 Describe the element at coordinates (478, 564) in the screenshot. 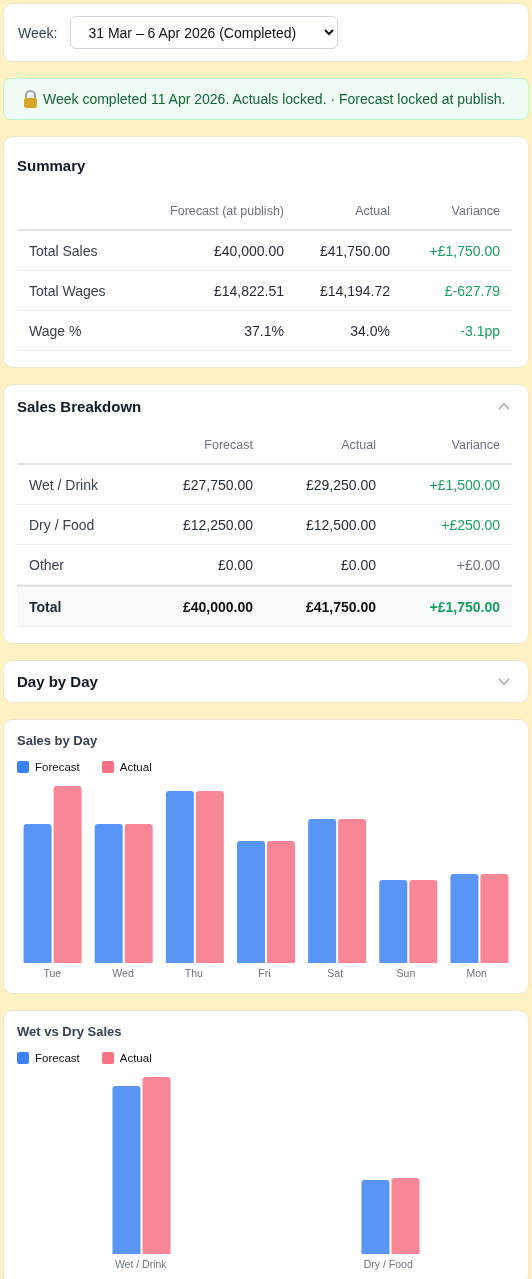

I see `variance-value: +£0.00` at that location.